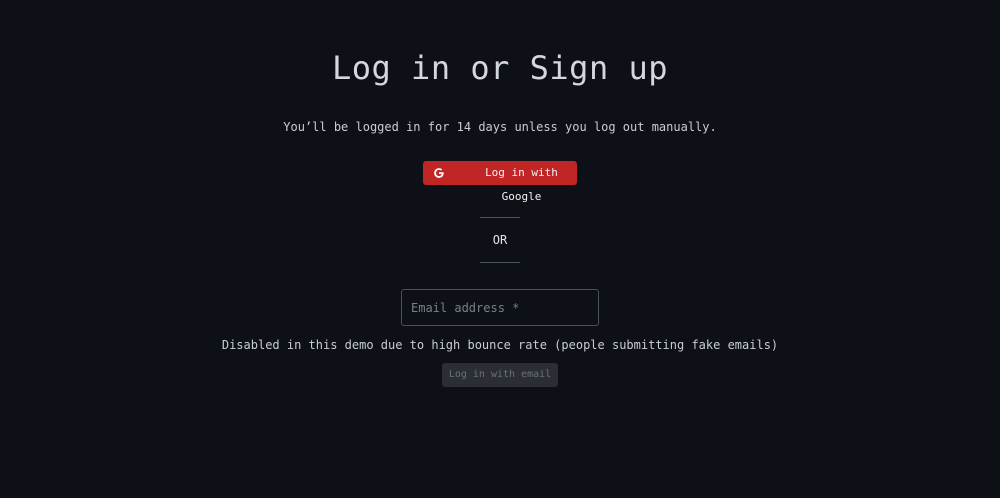 The width and height of the screenshot is (1000, 498). I want to click on or-separator-text: OR, so click(500, 240).